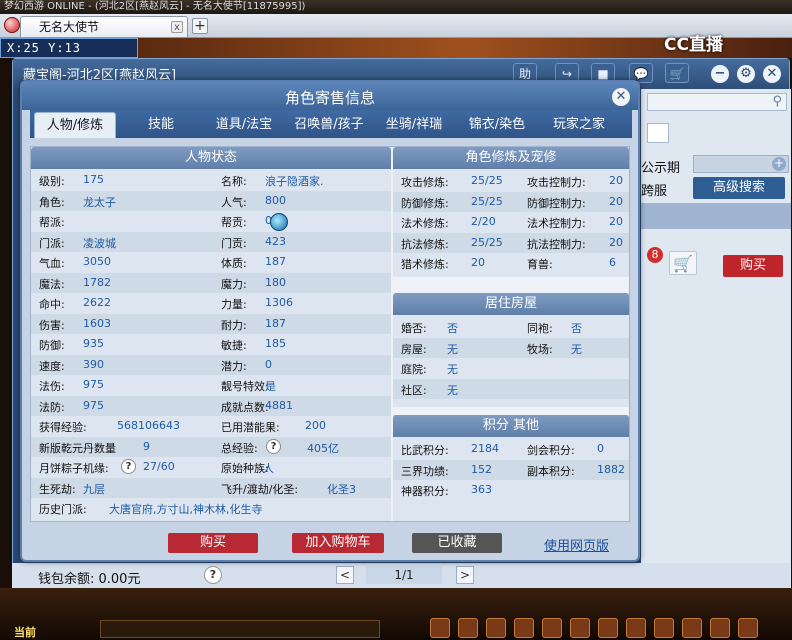 The width and height of the screenshot is (792, 640). What do you see at coordinates (211, 221) in the screenshot?
I see `status-row: 帮派: 帮贡: 0` at bounding box center [211, 221].